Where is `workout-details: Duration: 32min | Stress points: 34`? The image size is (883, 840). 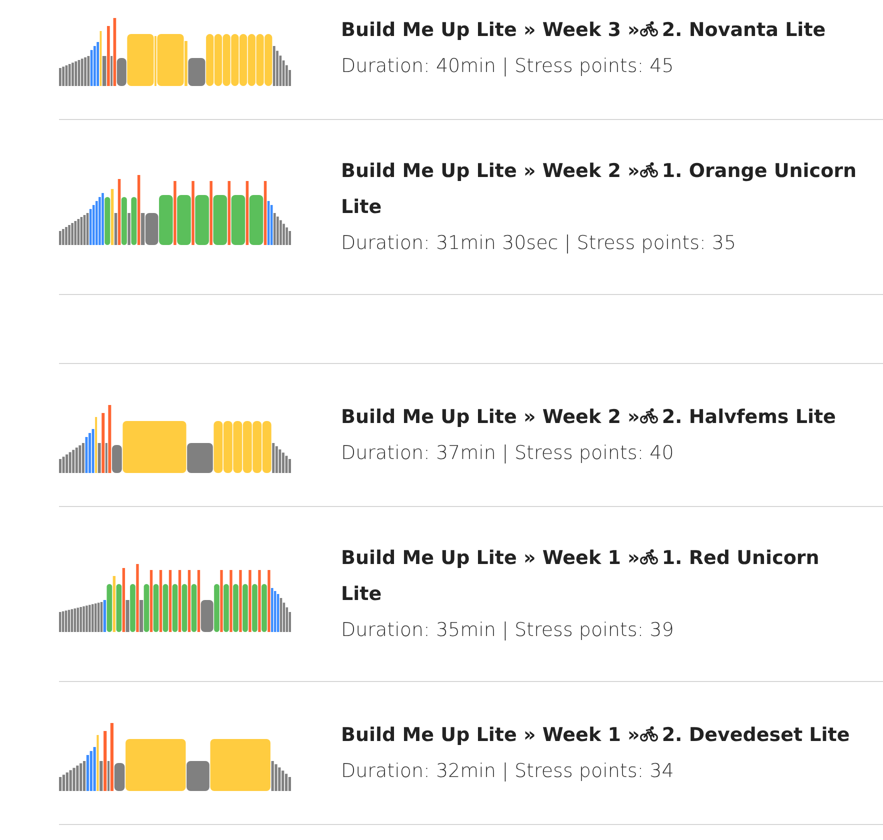
workout-details: Duration: 32min | Stress points: 34 is located at coordinates (508, 771).